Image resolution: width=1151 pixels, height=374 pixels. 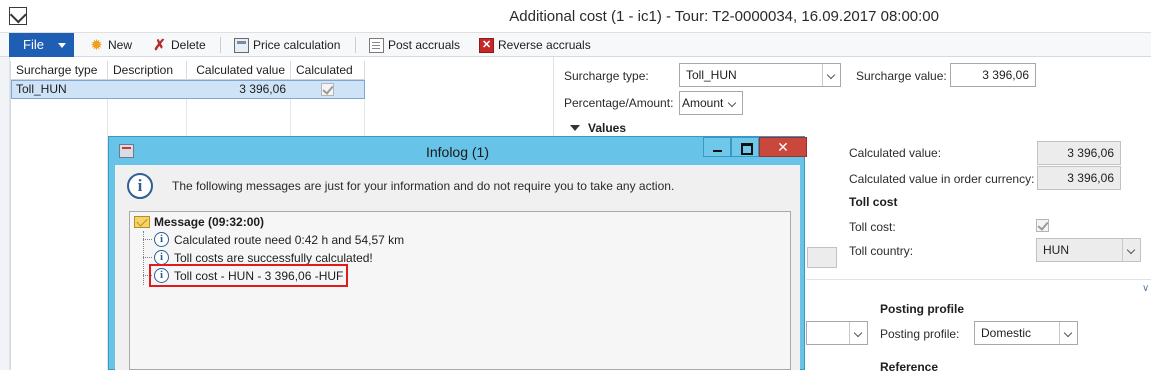 I want to click on reverse-icon, so click(x=486, y=45).